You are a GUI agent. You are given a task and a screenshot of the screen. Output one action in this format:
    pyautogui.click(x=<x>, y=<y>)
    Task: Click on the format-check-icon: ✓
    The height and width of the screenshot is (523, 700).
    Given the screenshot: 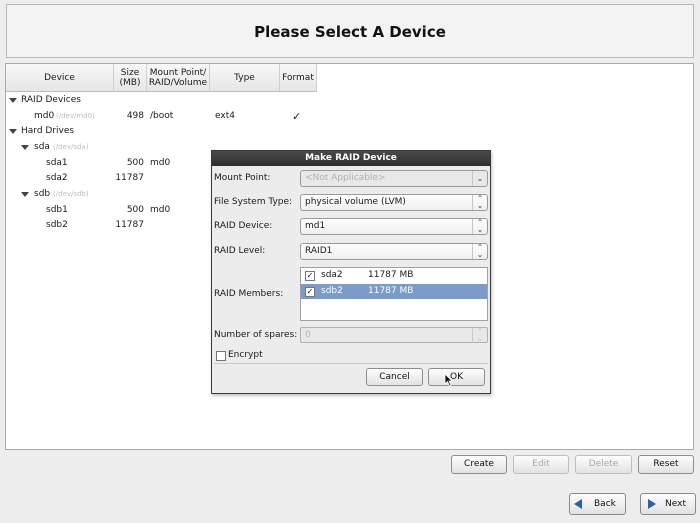 What is the action you would take?
    pyautogui.click(x=297, y=116)
    